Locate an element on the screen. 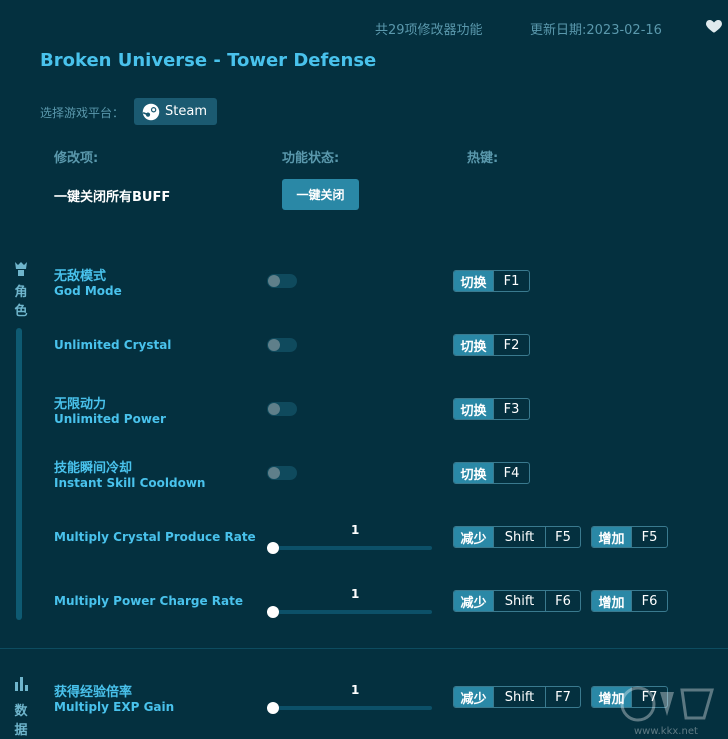 The image size is (728, 739). steam-platform-button: Steam is located at coordinates (175, 111).